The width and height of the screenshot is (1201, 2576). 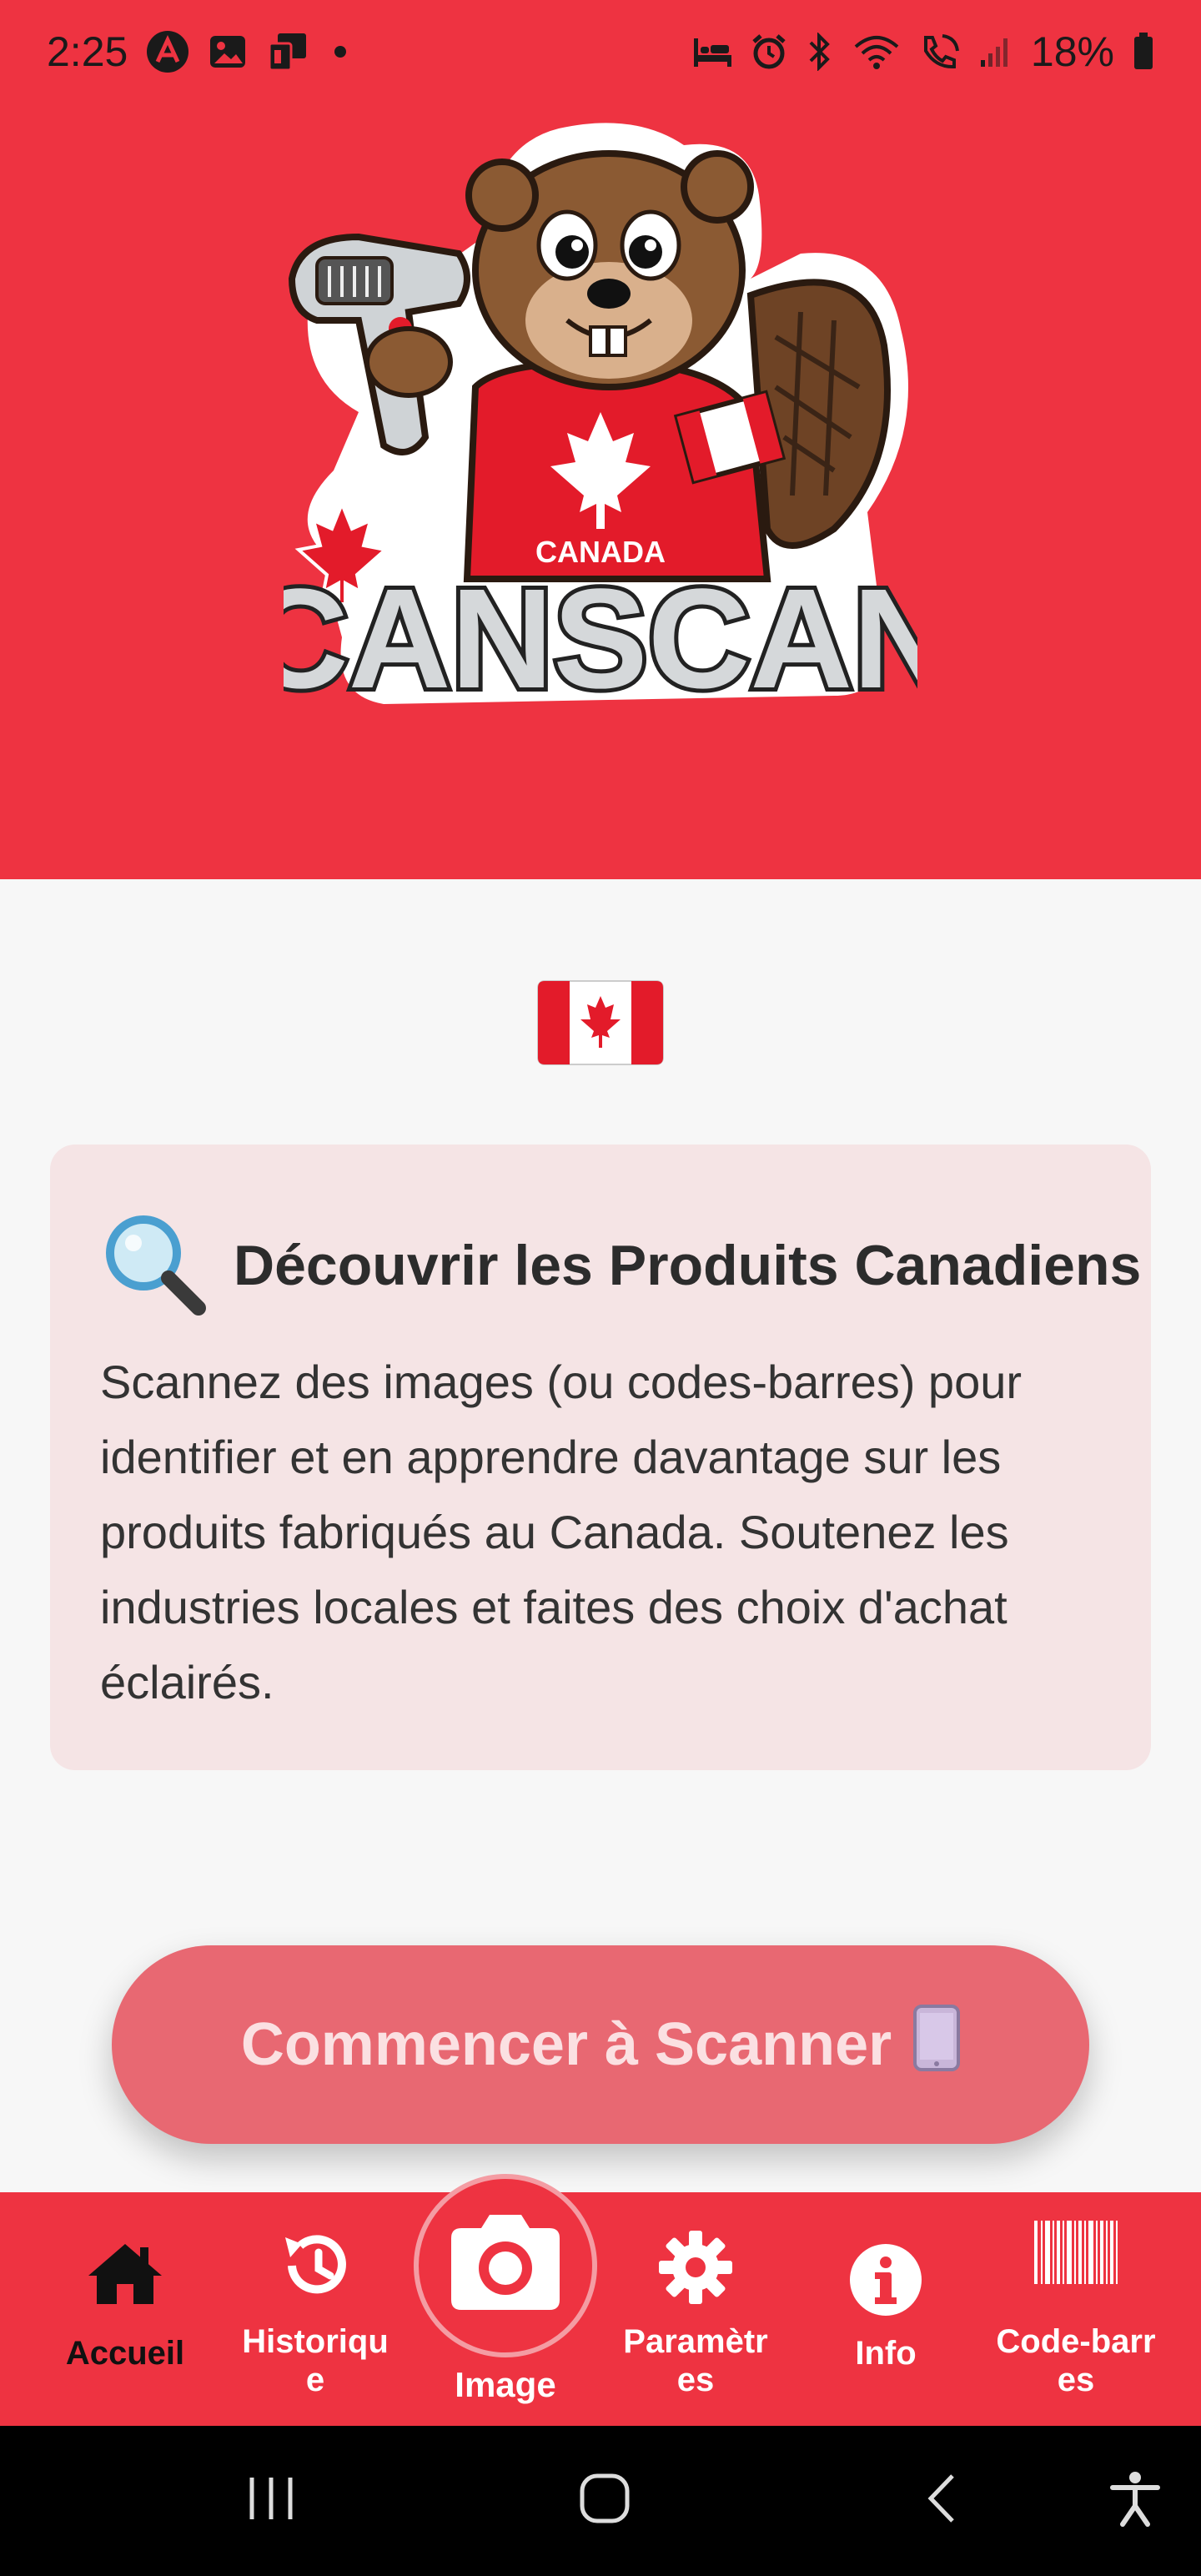 I want to click on tab-label-parametres: Paramètr es, so click(x=696, y=2360).